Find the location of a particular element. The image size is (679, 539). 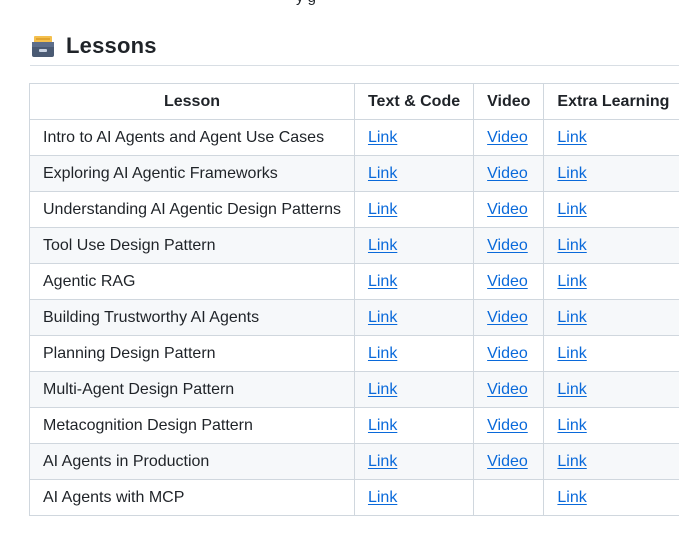

lesson-title: Building Trustworthy AI Agents is located at coordinates (192, 317).